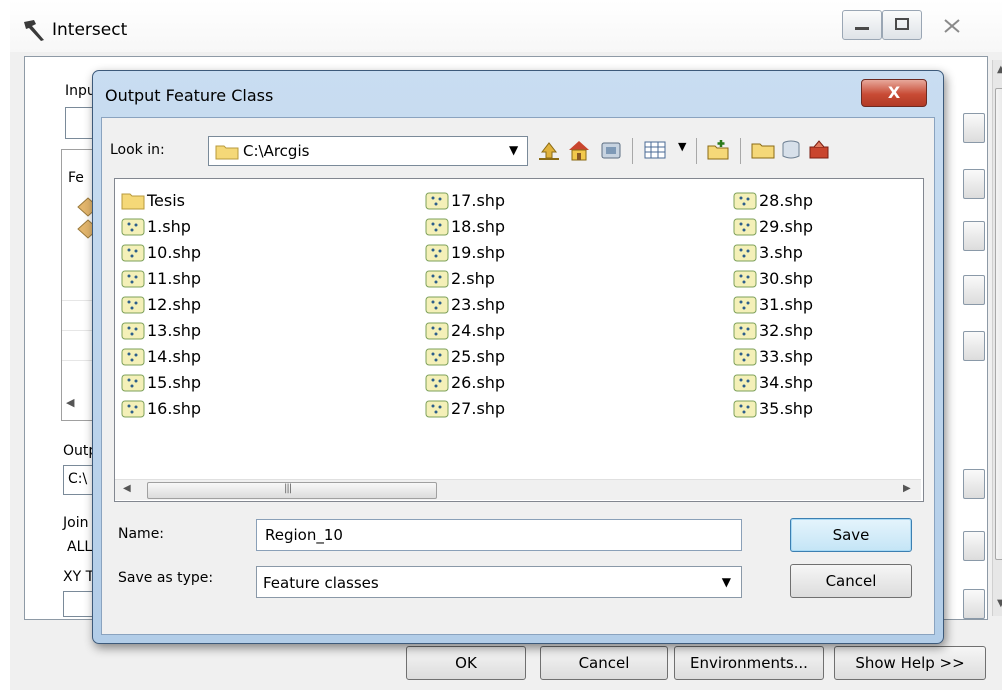 This screenshot has width=1002, height=690. I want to click on list-item: 14.shp, so click(161, 356).